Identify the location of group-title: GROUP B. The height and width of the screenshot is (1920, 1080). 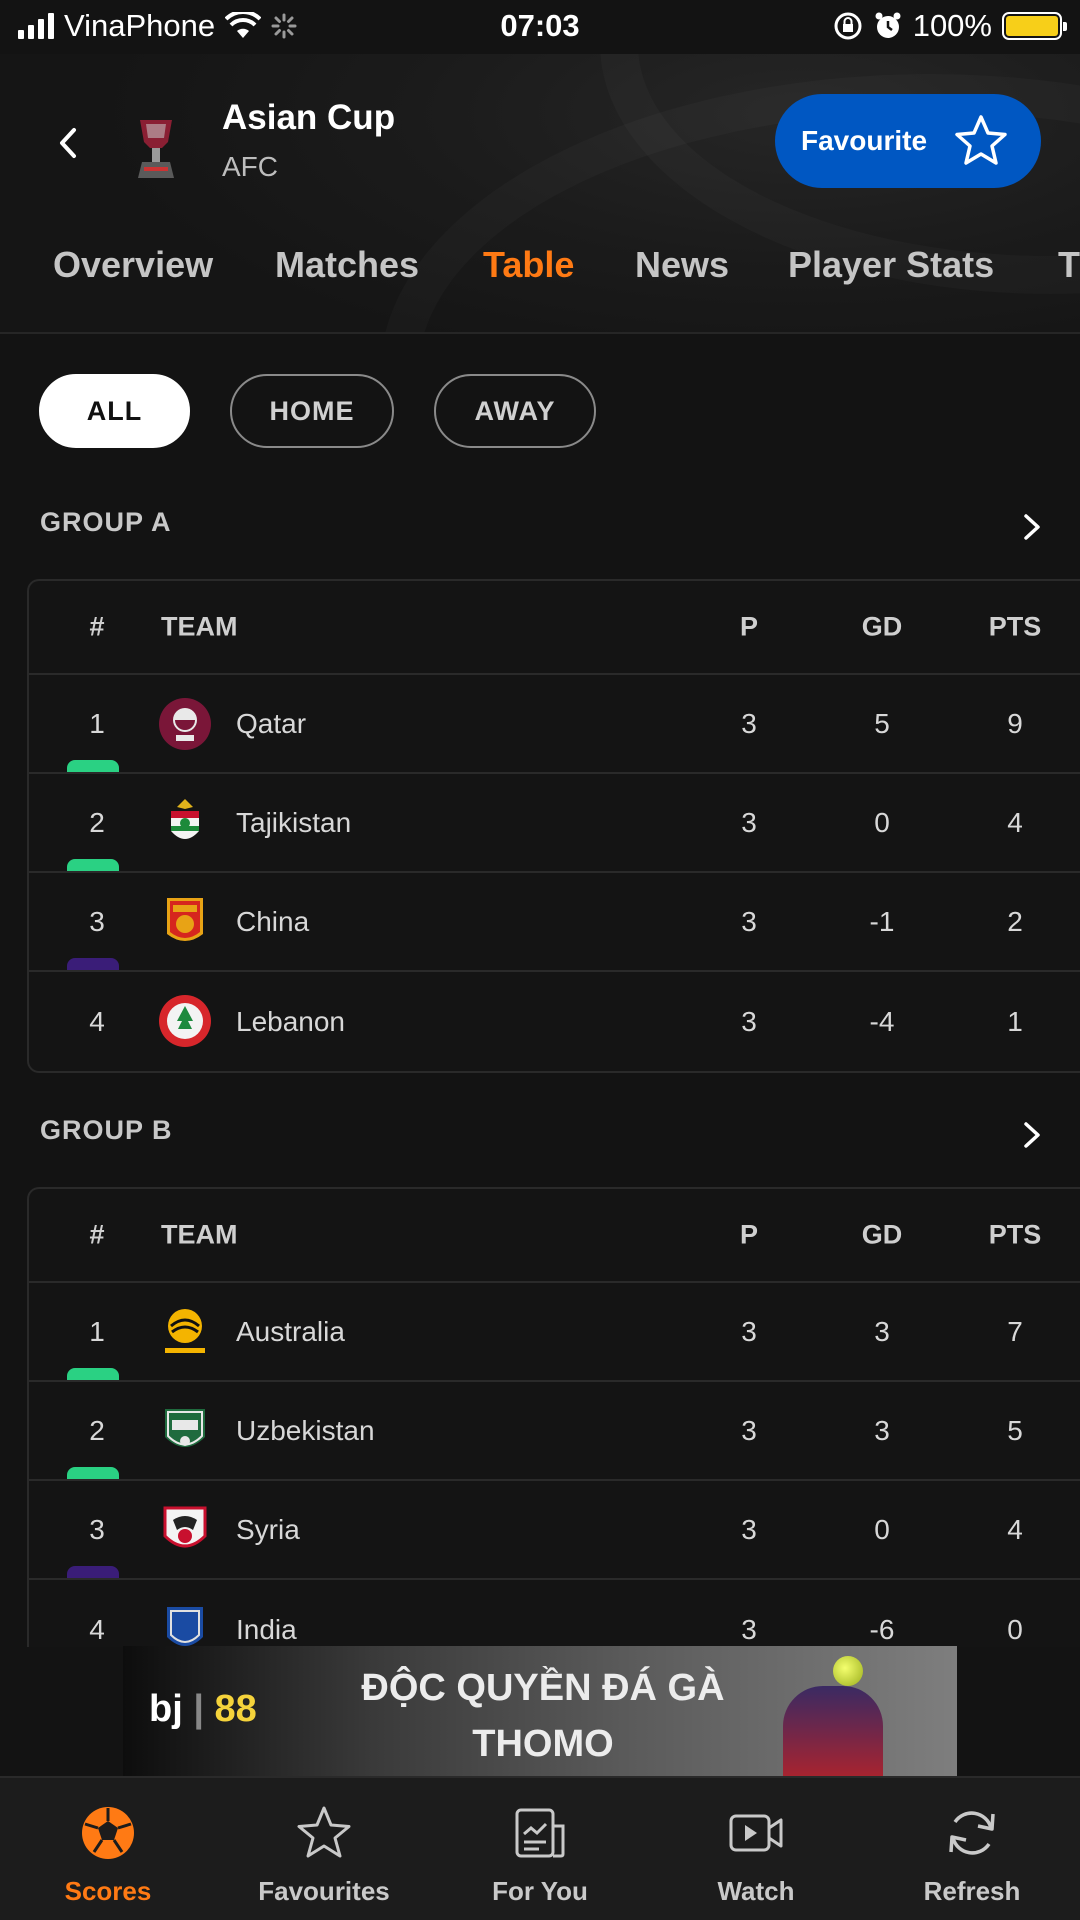
(106, 1130).